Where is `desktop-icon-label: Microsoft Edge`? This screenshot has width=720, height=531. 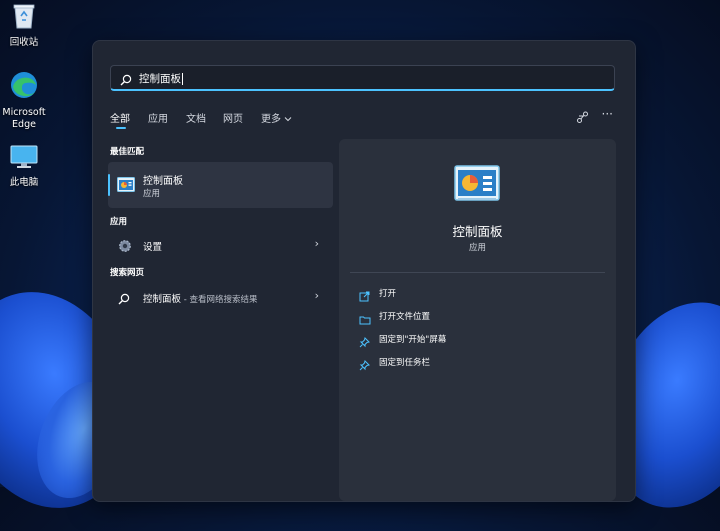
desktop-icon-label: Microsoft Edge is located at coordinates (24, 118).